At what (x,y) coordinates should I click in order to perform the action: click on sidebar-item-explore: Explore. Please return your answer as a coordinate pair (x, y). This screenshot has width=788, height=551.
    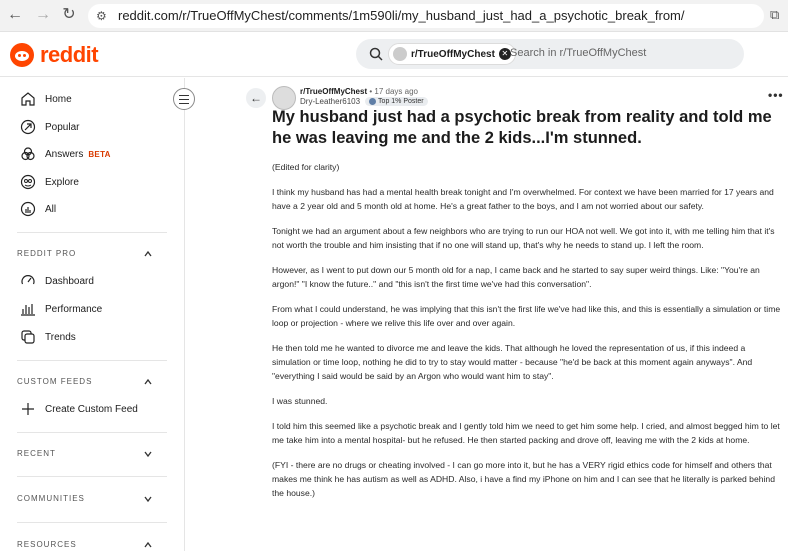
    Looking at the image, I should click on (49, 182).